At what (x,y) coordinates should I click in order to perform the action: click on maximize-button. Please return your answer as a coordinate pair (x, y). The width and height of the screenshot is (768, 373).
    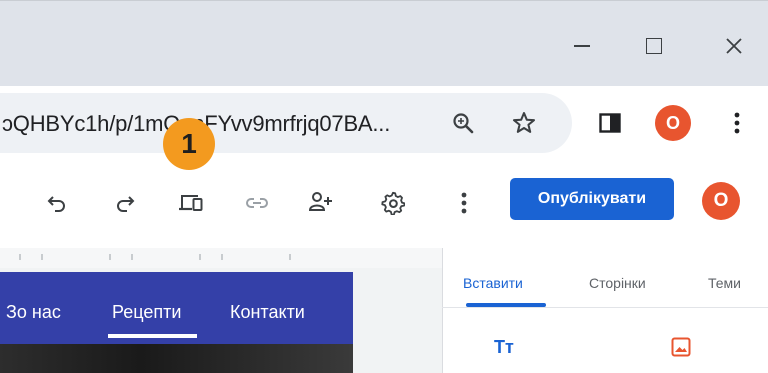
    Looking at the image, I should click on (654, 46).